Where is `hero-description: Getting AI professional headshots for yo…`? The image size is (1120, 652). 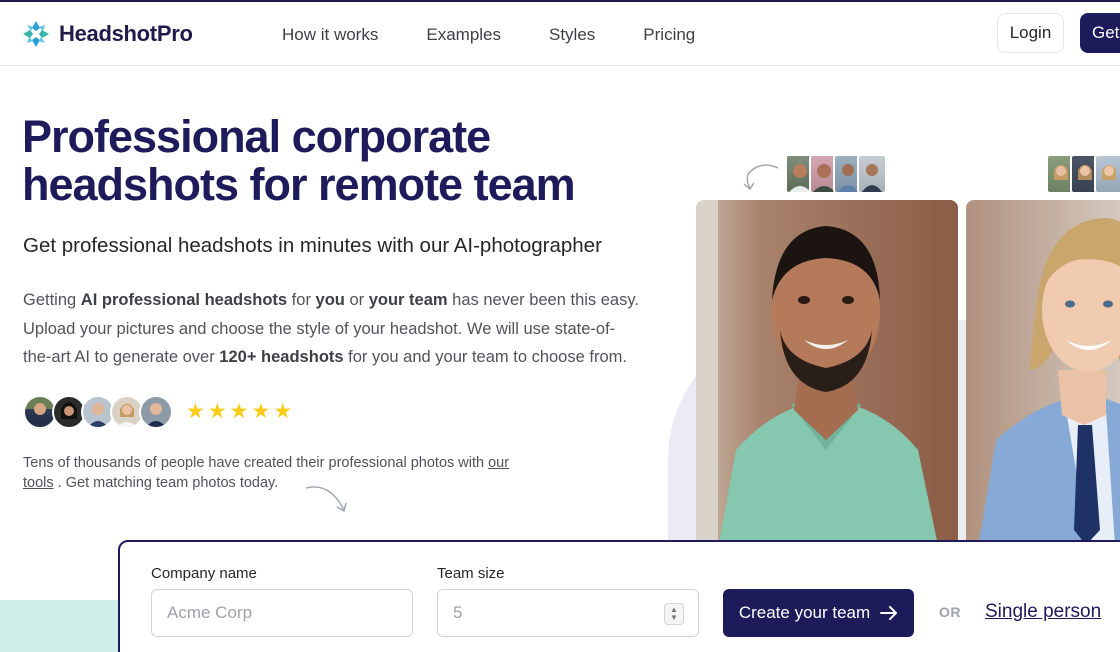
hero-description: Getting AI professional headshots for yo… is located at coordinates (333, 329).